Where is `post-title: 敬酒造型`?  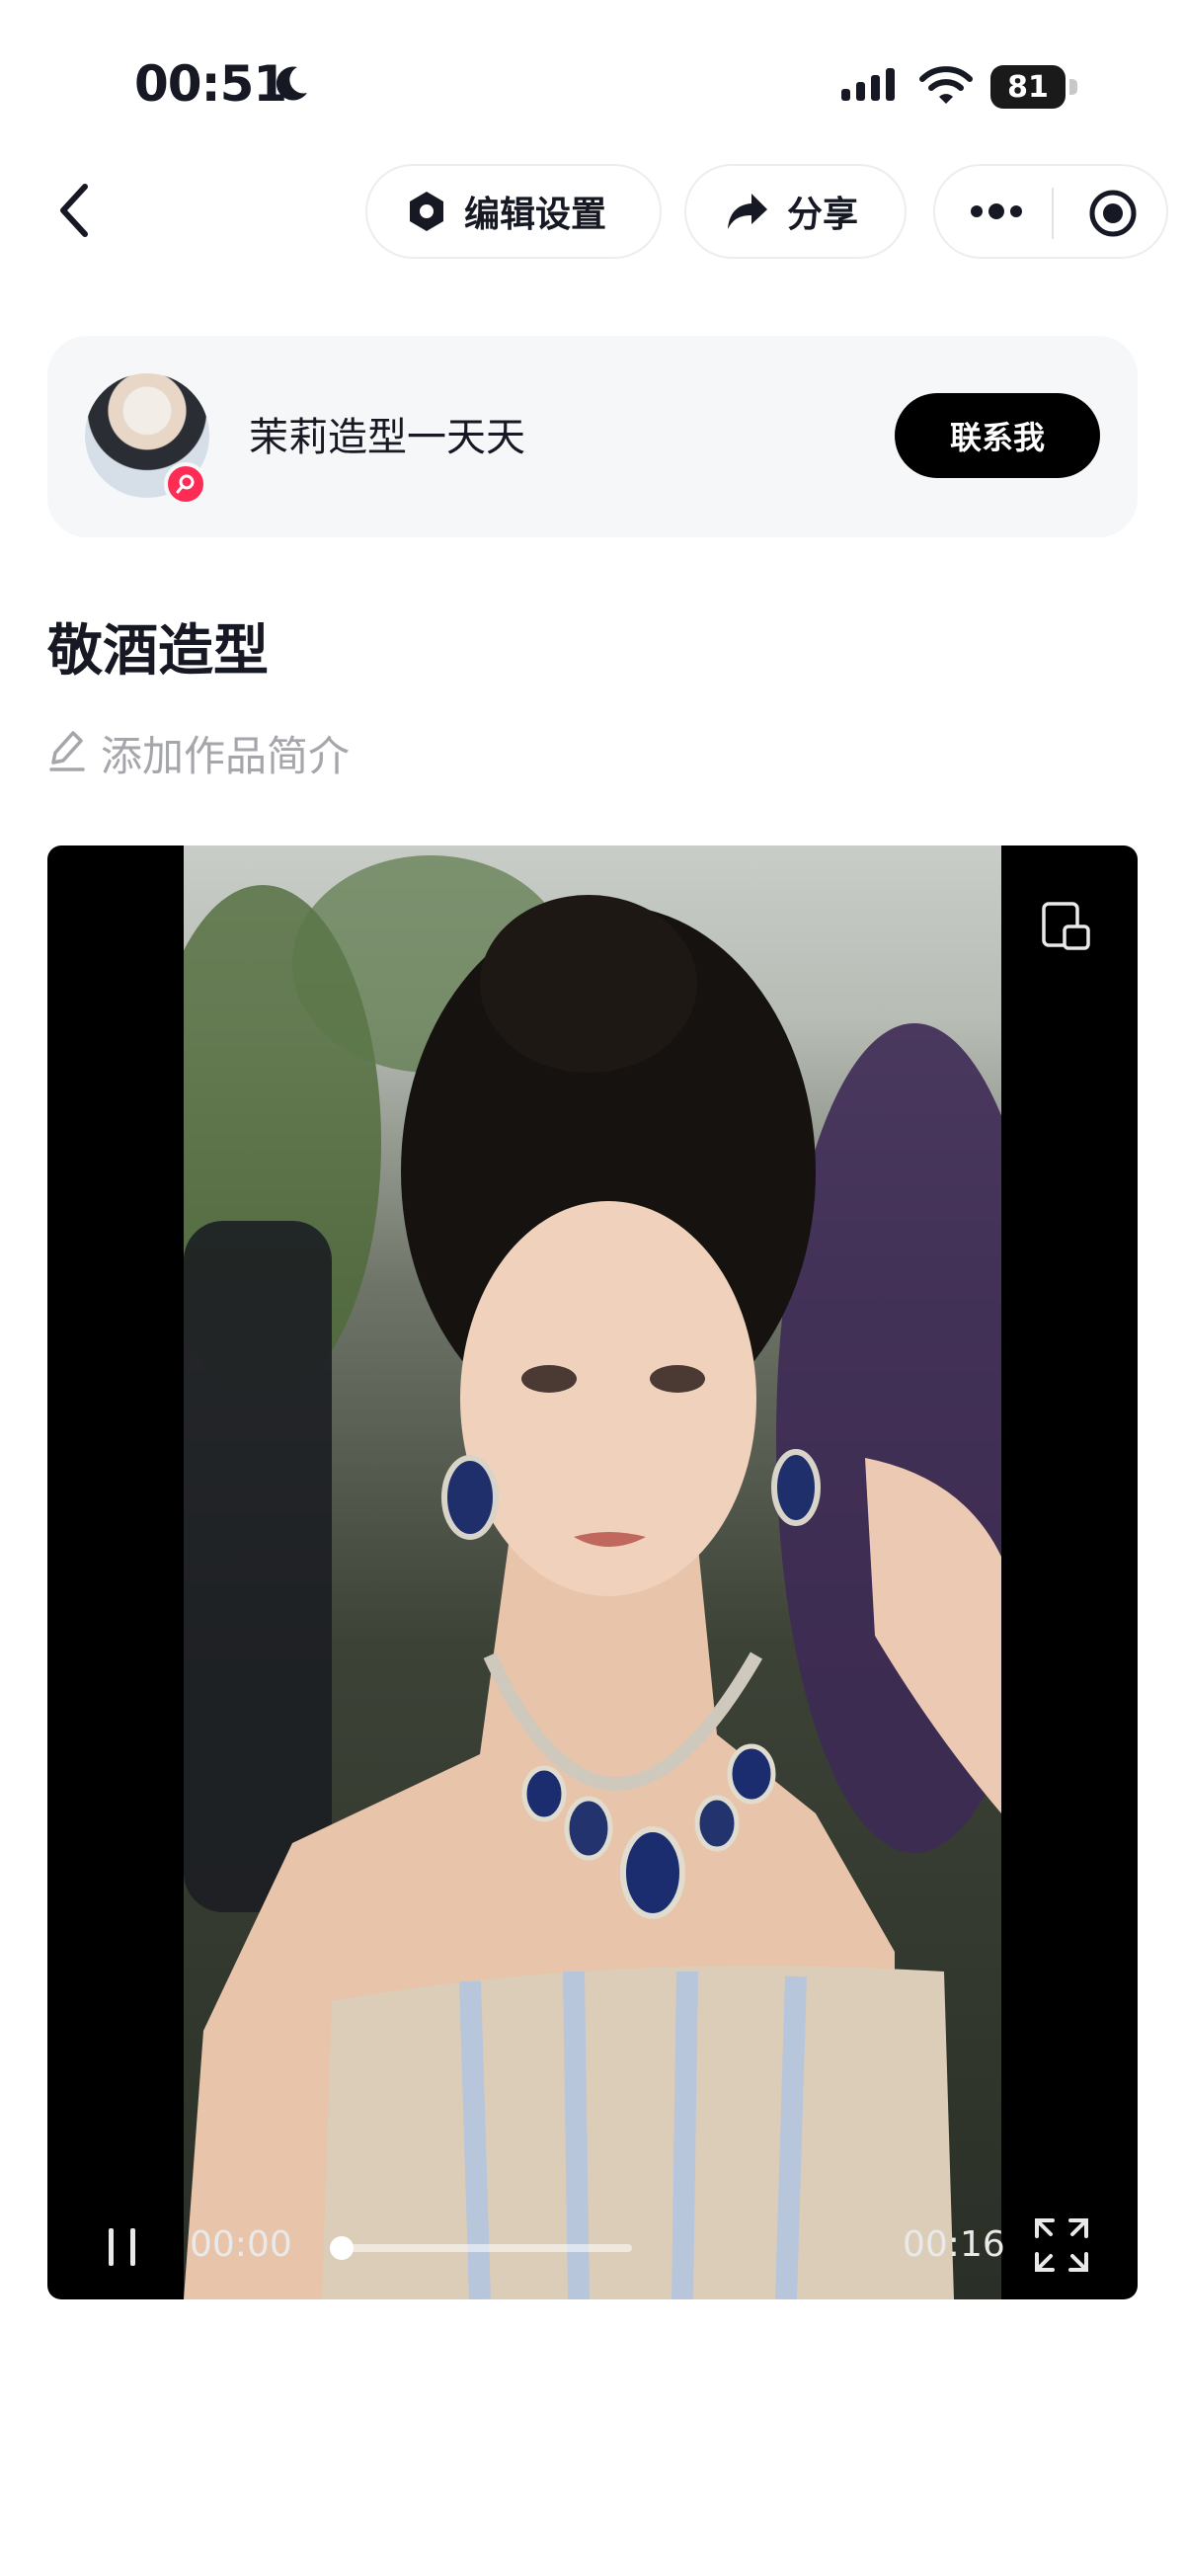 post-title: 敬酒造型 is located at coordinates (158, 651).